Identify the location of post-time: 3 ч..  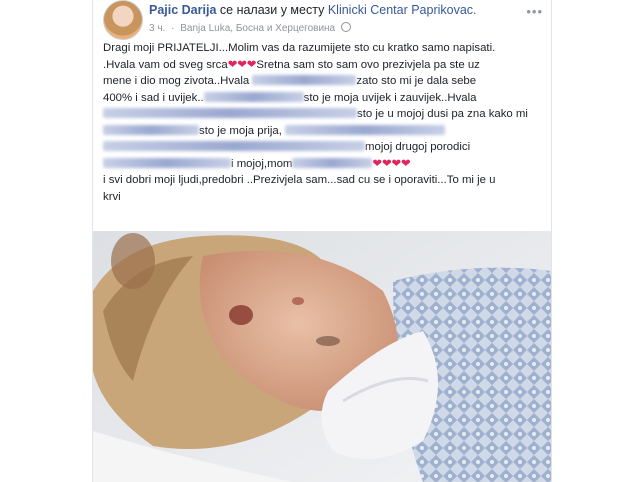
(157, 28).